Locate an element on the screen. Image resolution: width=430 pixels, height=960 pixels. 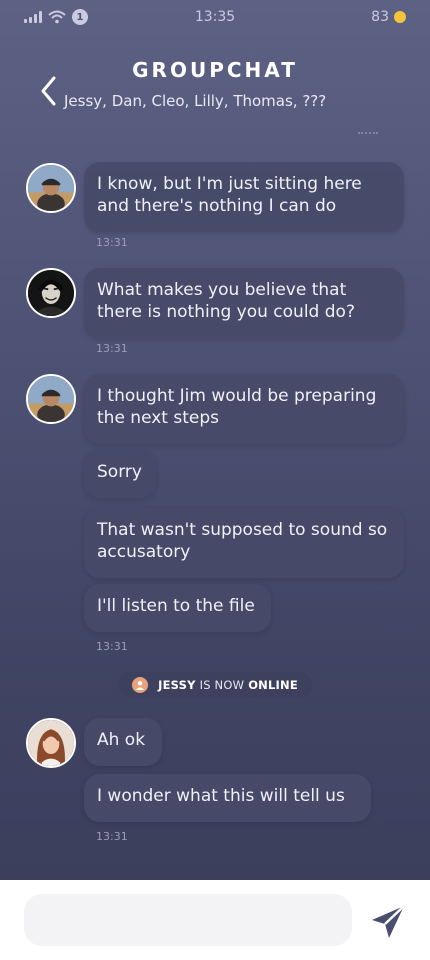
message-bubble: Sorry is located at coordinates (120, 474).